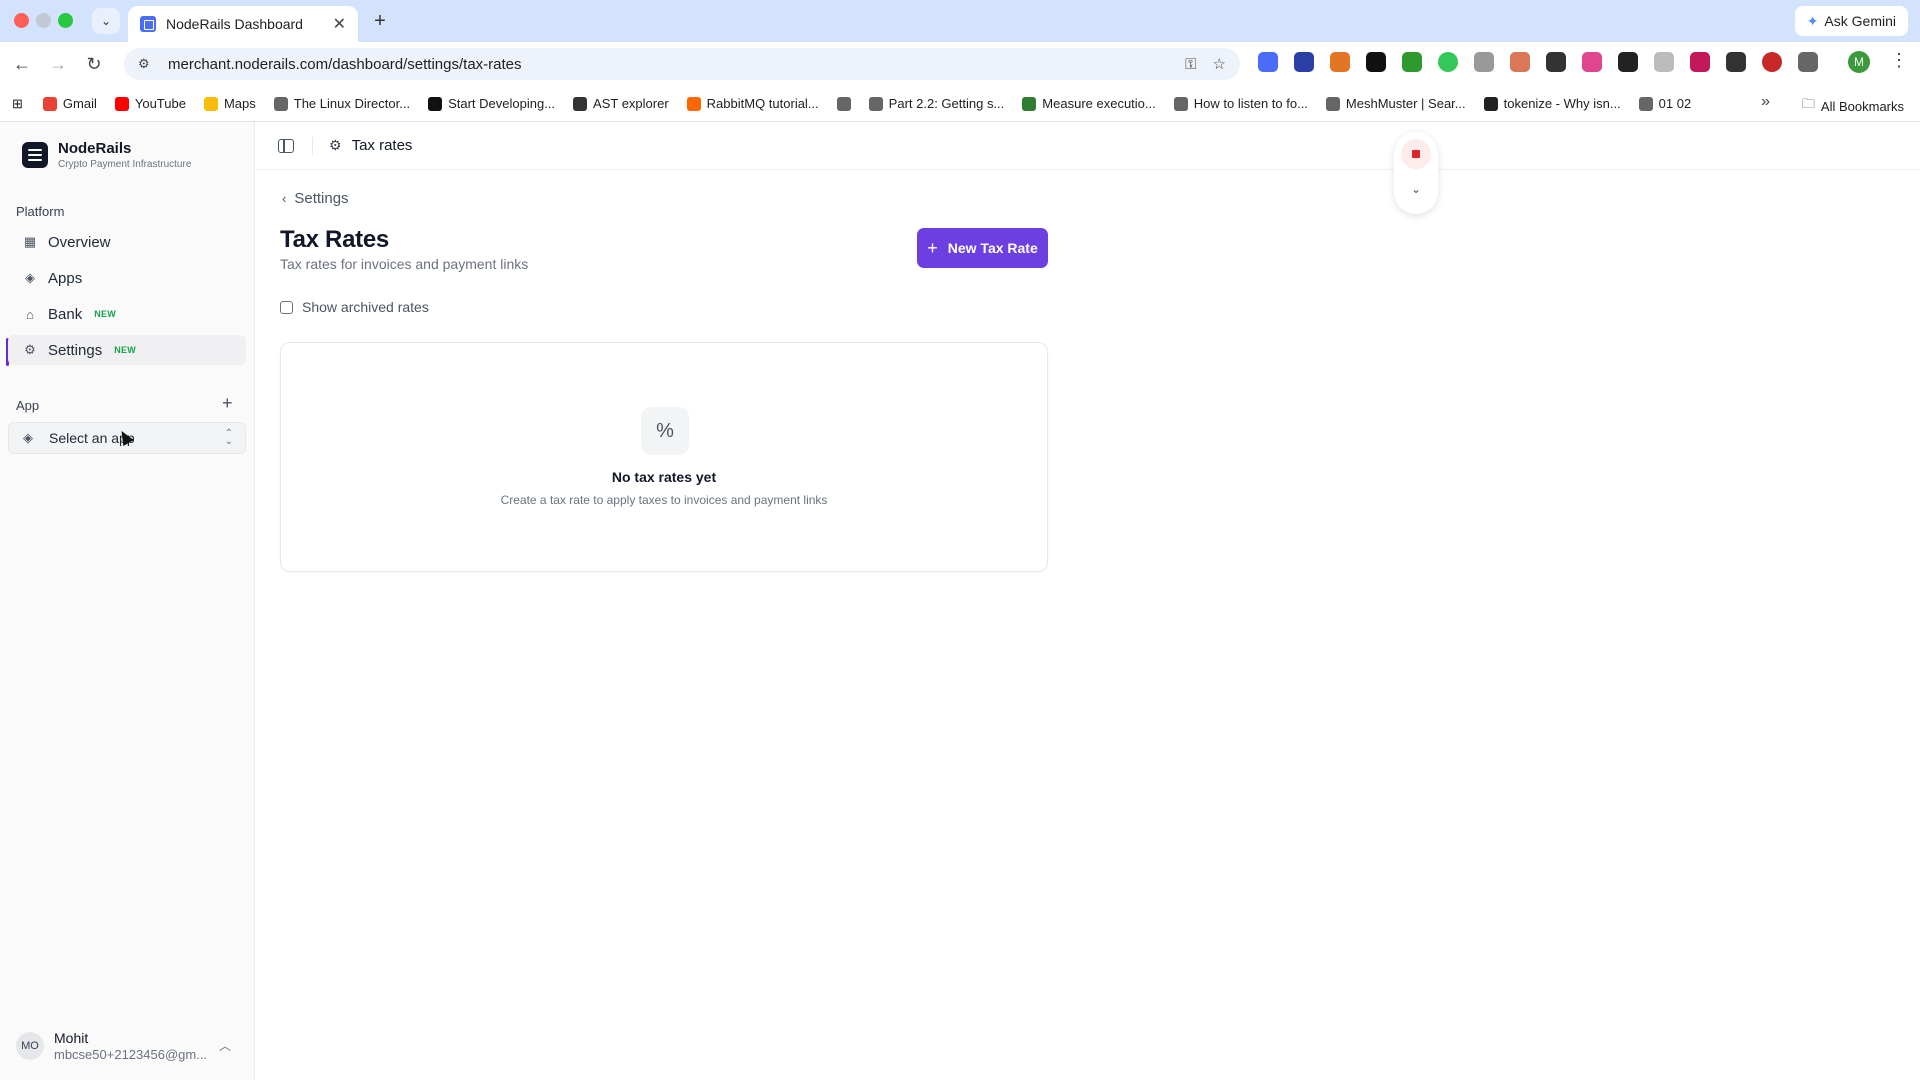  I want to click on chevron-up-icon: ︿, so click(225, 1045).